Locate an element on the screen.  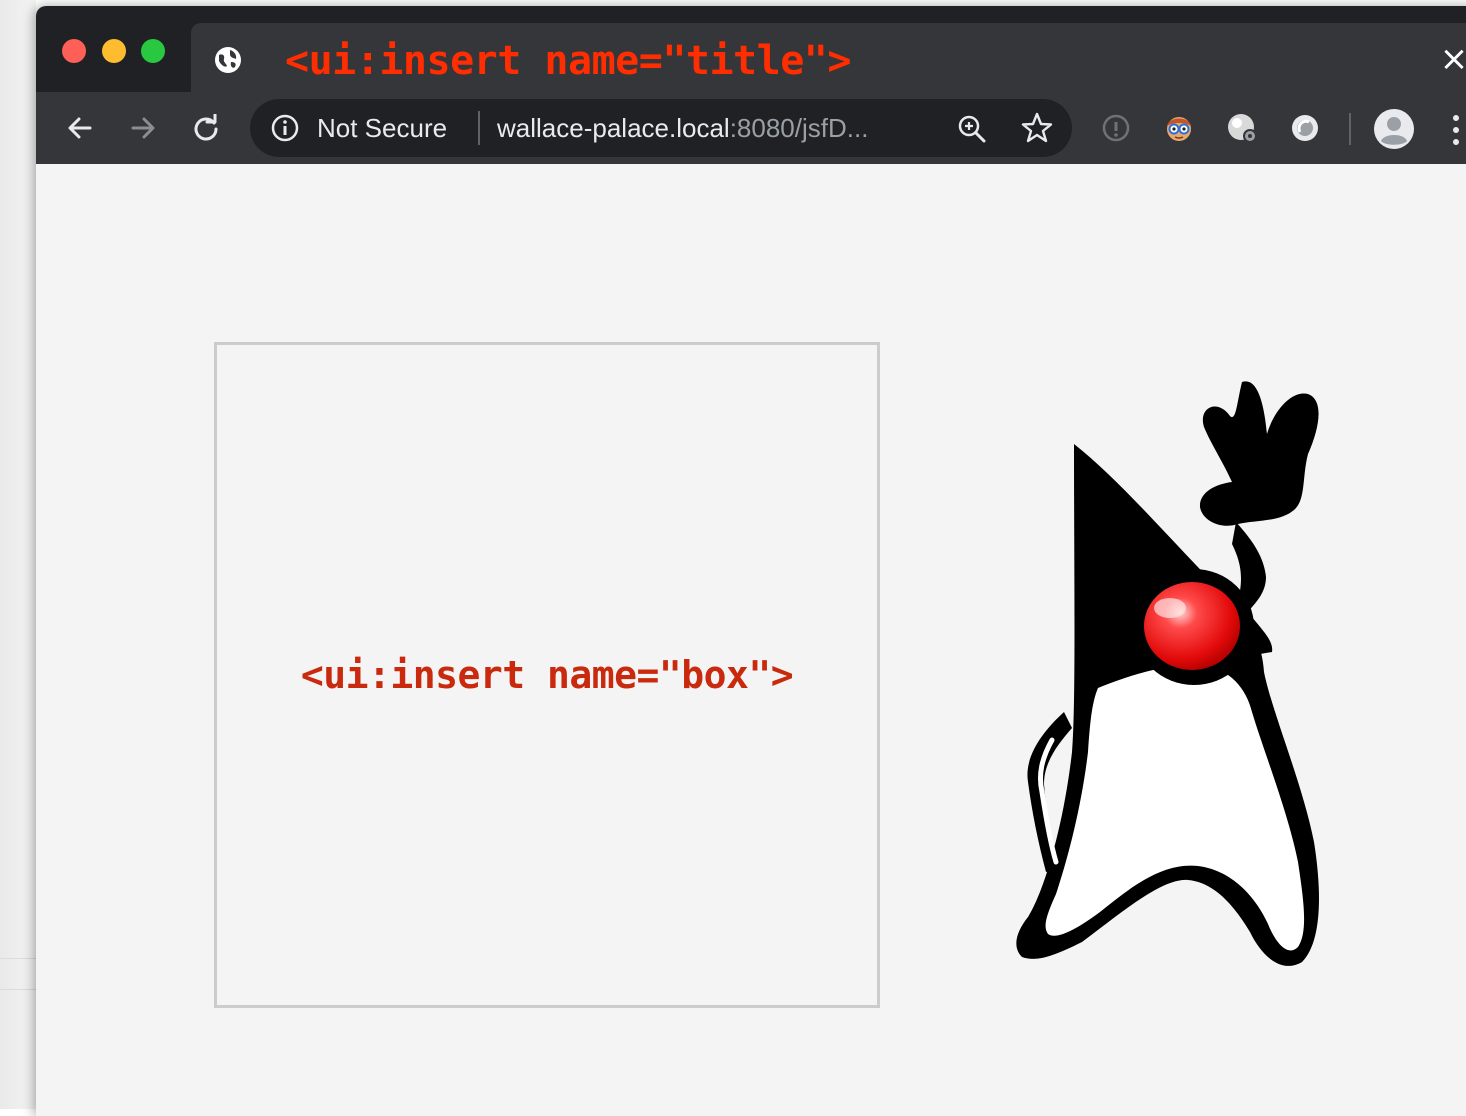
profile-avatar-icon is located at coordinates (1394, 129).